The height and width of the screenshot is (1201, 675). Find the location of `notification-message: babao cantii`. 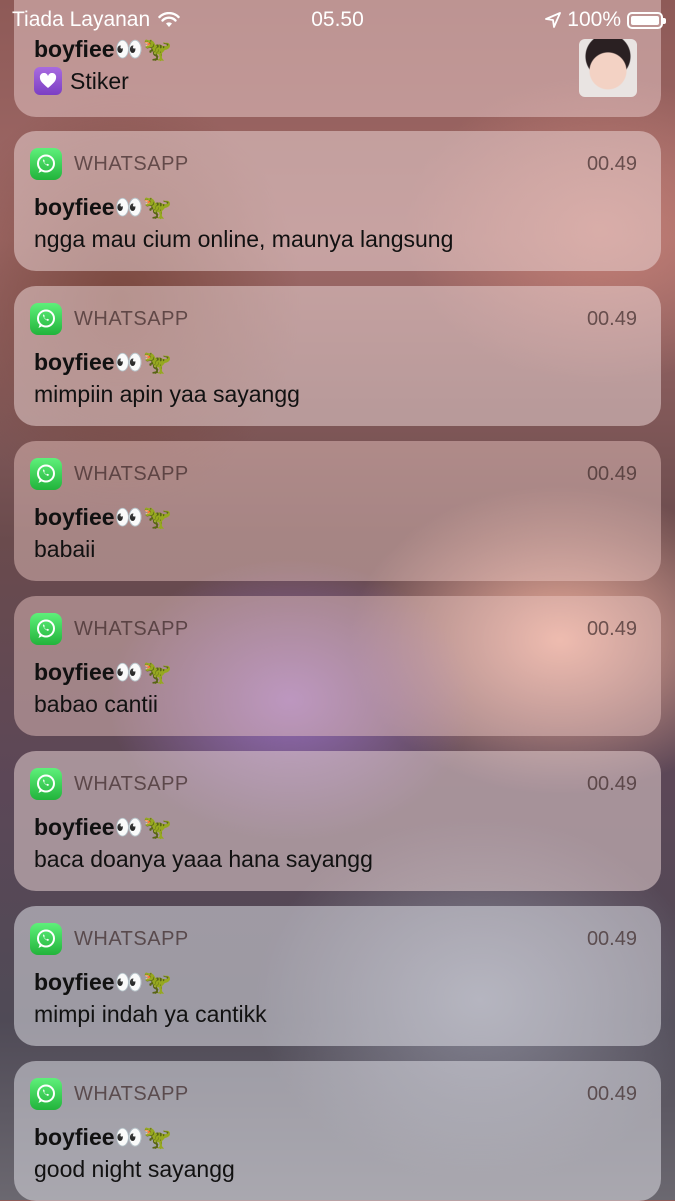

notification-message: babao cantii is located at coordinates (96, 704).